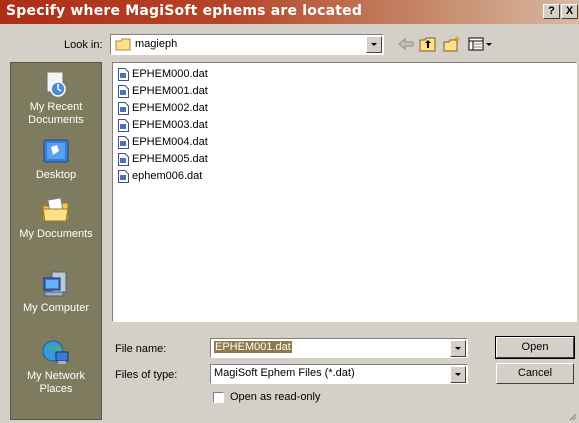  I want to click on look-in-value: magieph, so click(156, 44).